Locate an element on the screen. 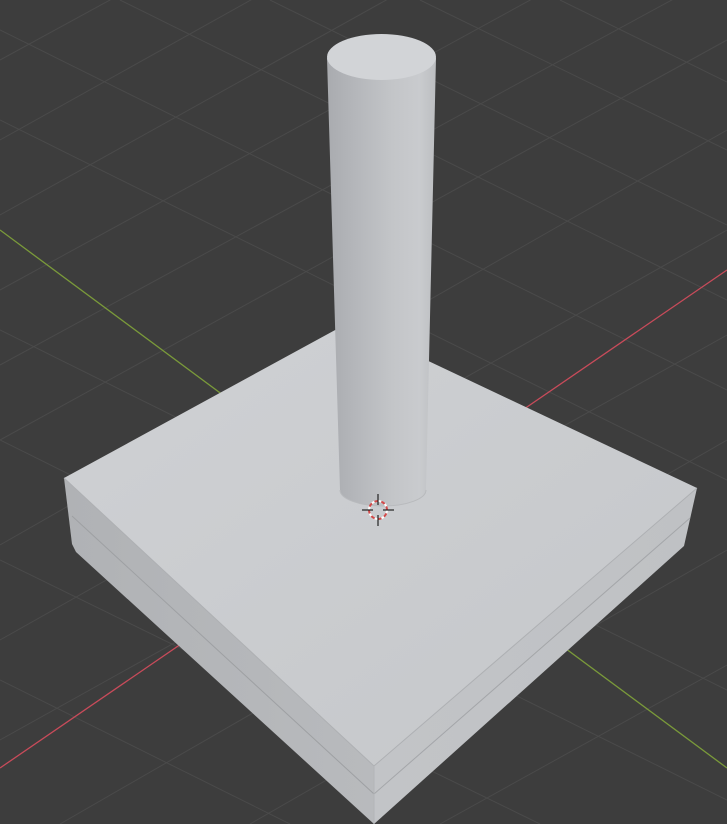  pillar is located at coordinates (381, 270).